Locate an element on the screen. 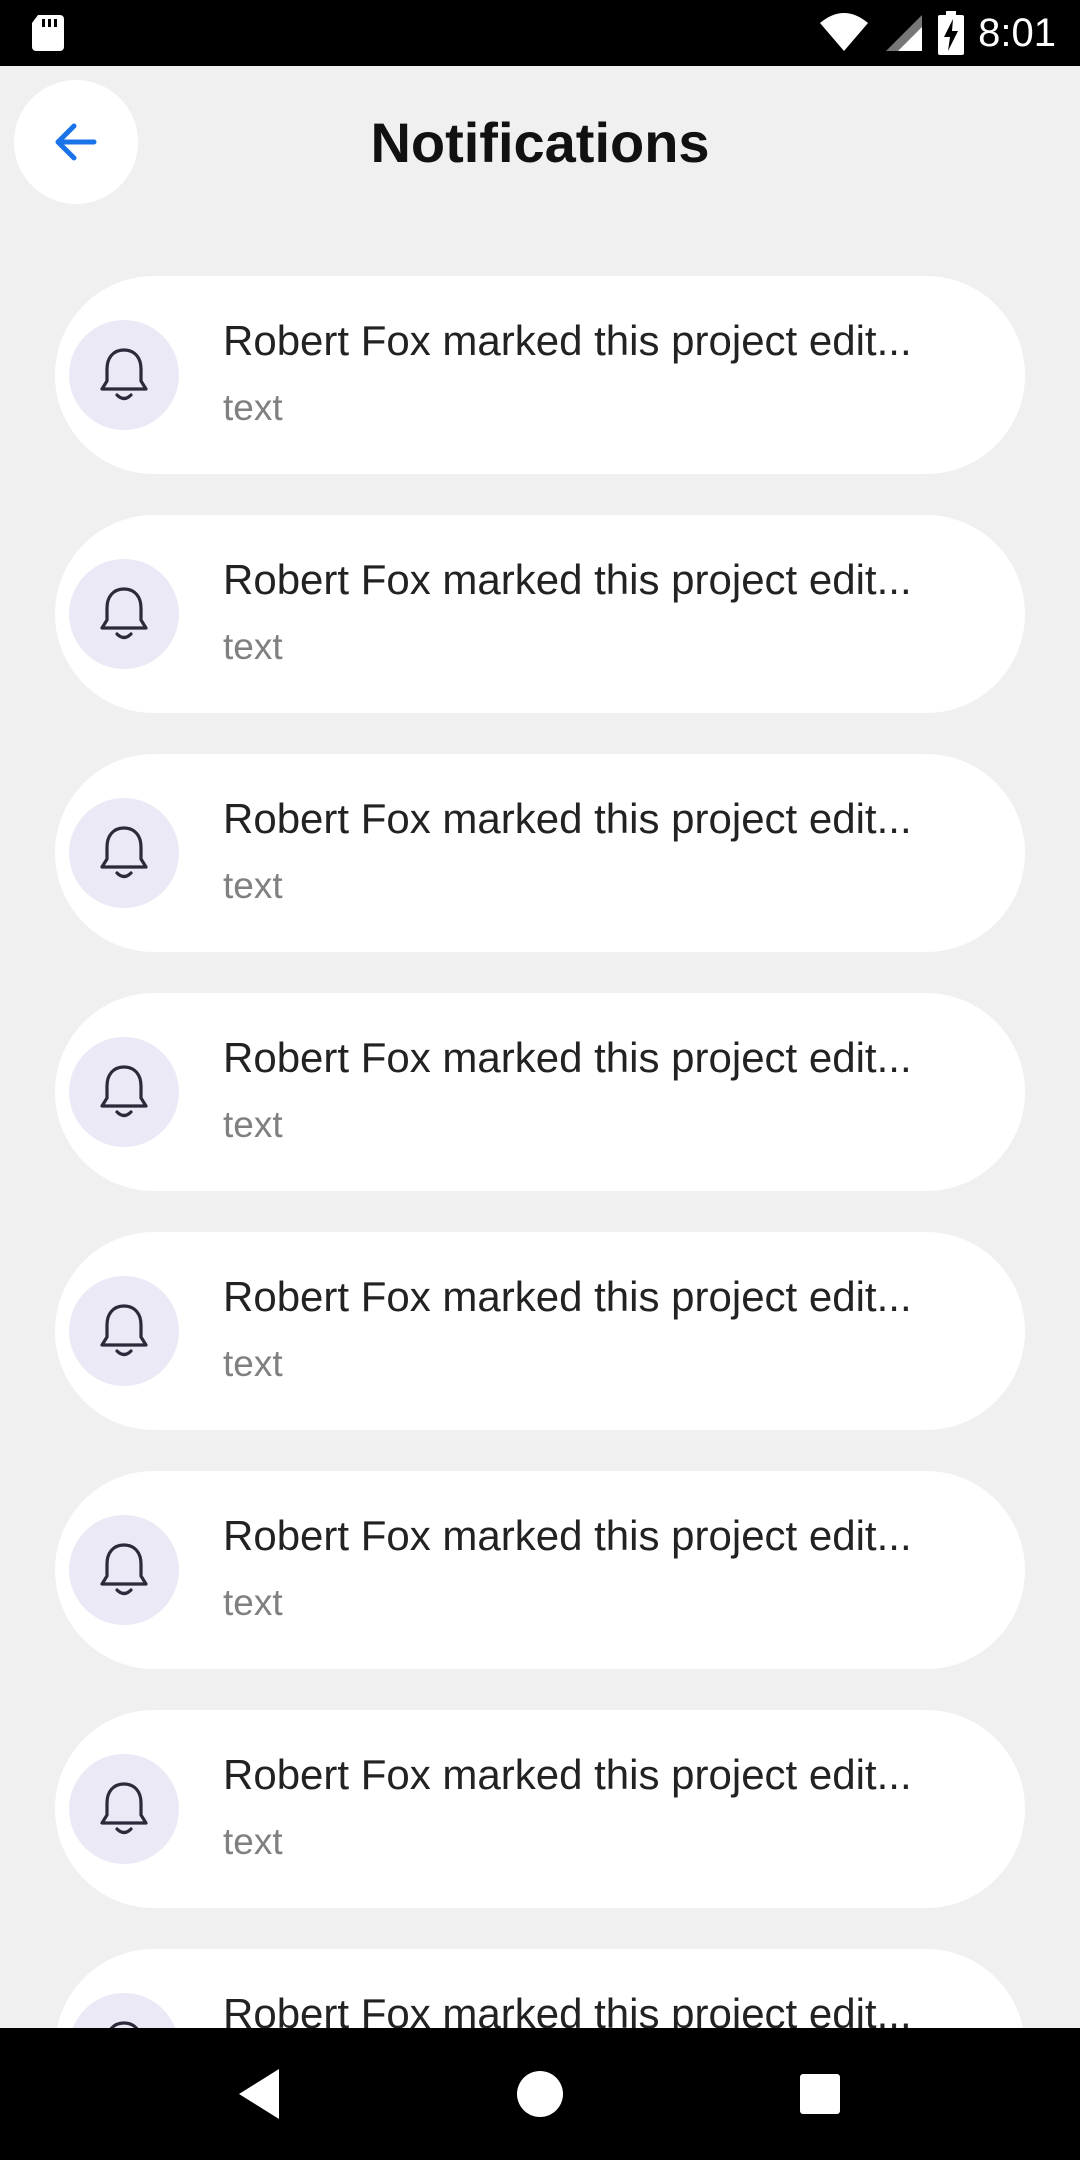 This screenshot has width=1080, height=2160. home-circle-icon is located at coordinates (540, 2094).